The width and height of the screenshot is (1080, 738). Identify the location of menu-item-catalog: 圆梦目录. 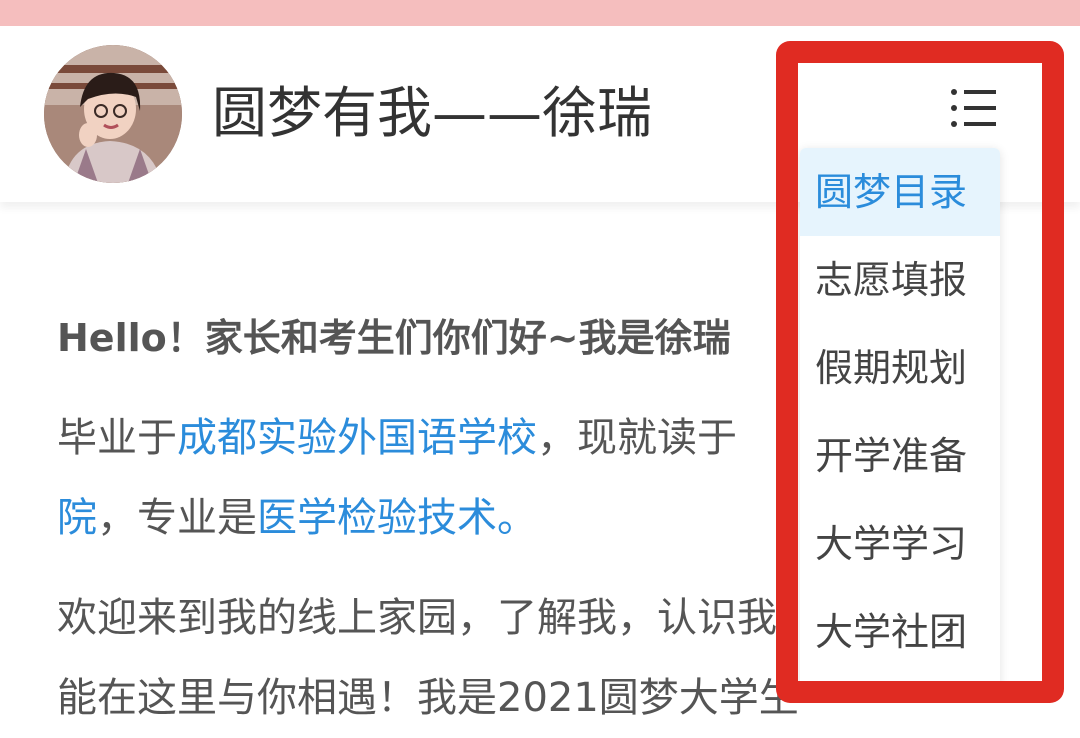
(900, 192).